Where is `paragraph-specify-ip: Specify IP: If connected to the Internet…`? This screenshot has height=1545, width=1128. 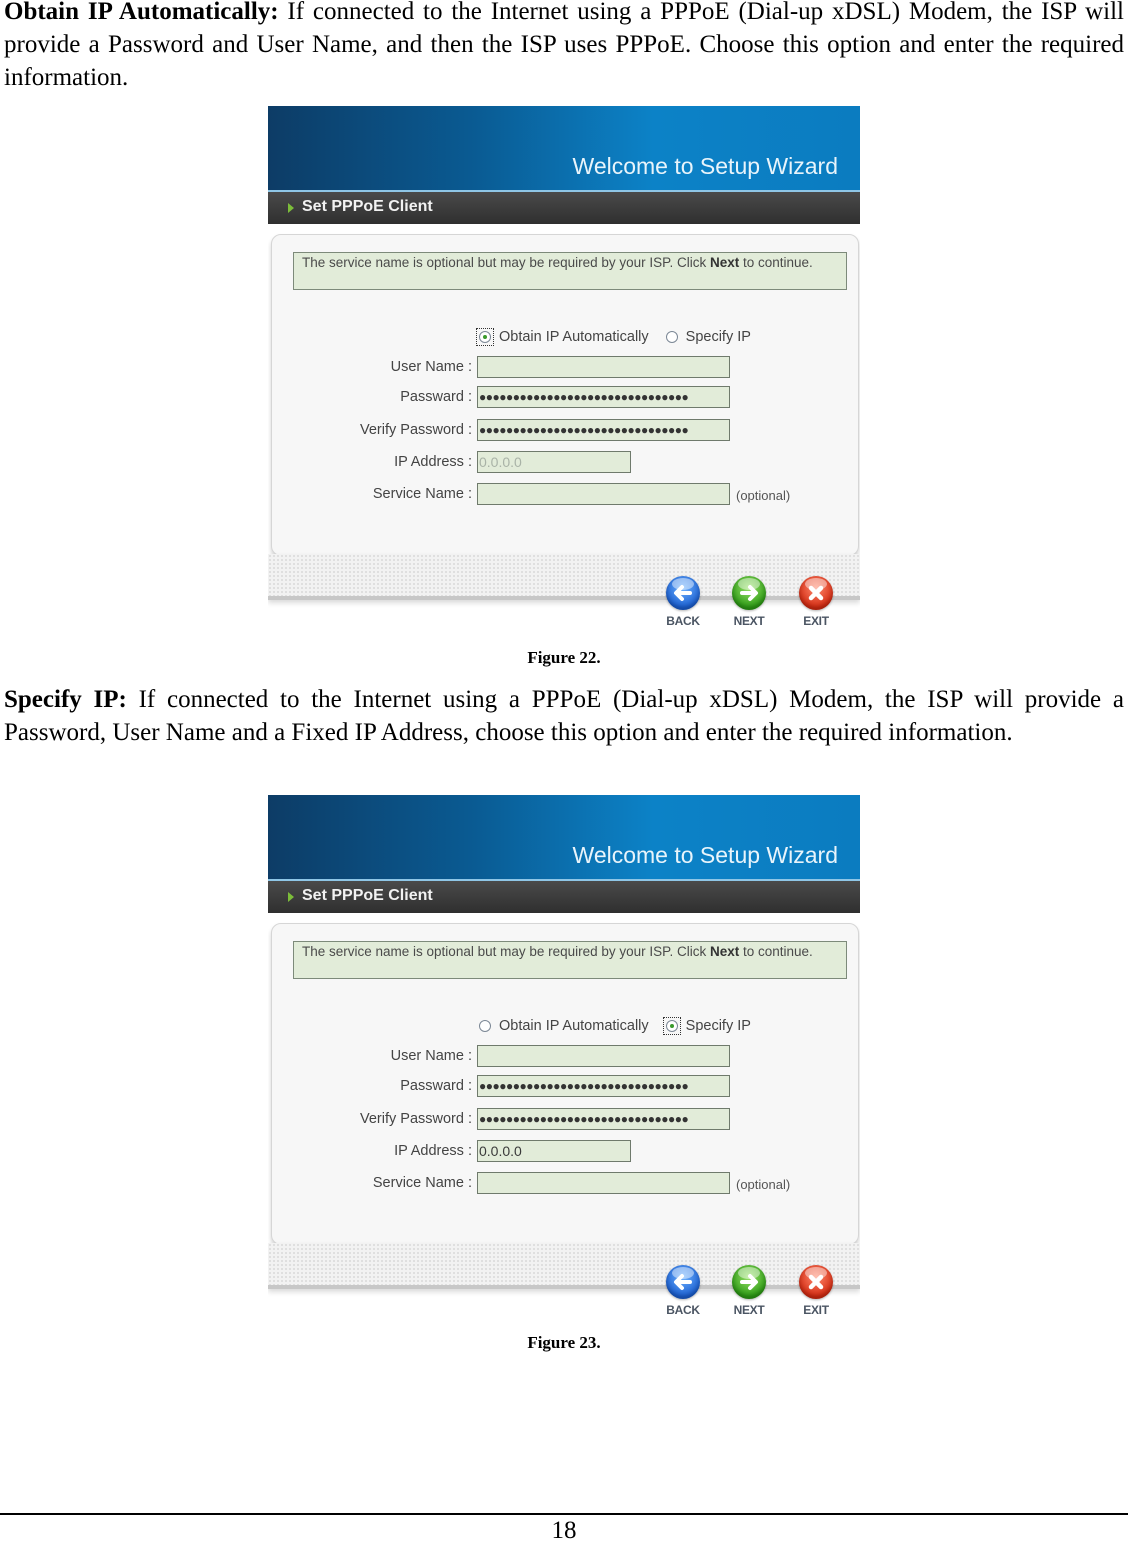
paragraph-specify-ip: Specify IP: If connected to the Internet… is located at coordinates (564, 716).